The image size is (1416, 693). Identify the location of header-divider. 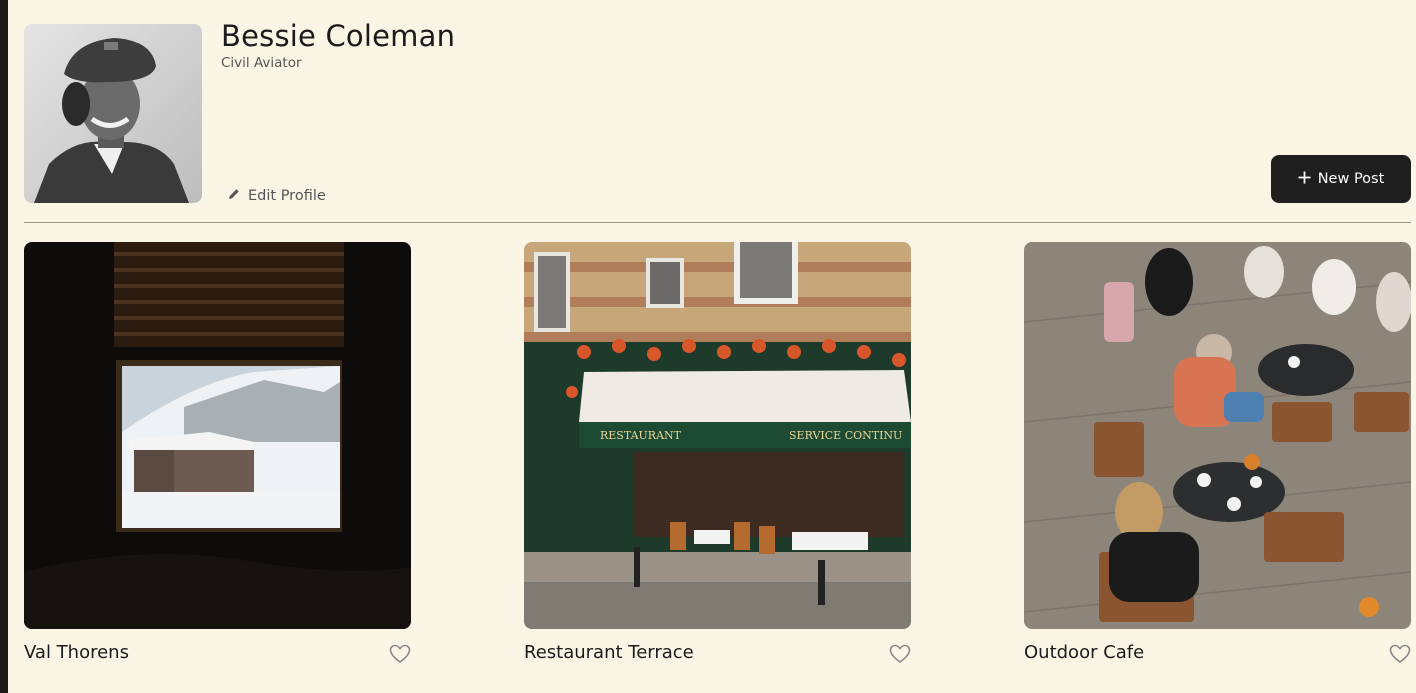
(717, 222).